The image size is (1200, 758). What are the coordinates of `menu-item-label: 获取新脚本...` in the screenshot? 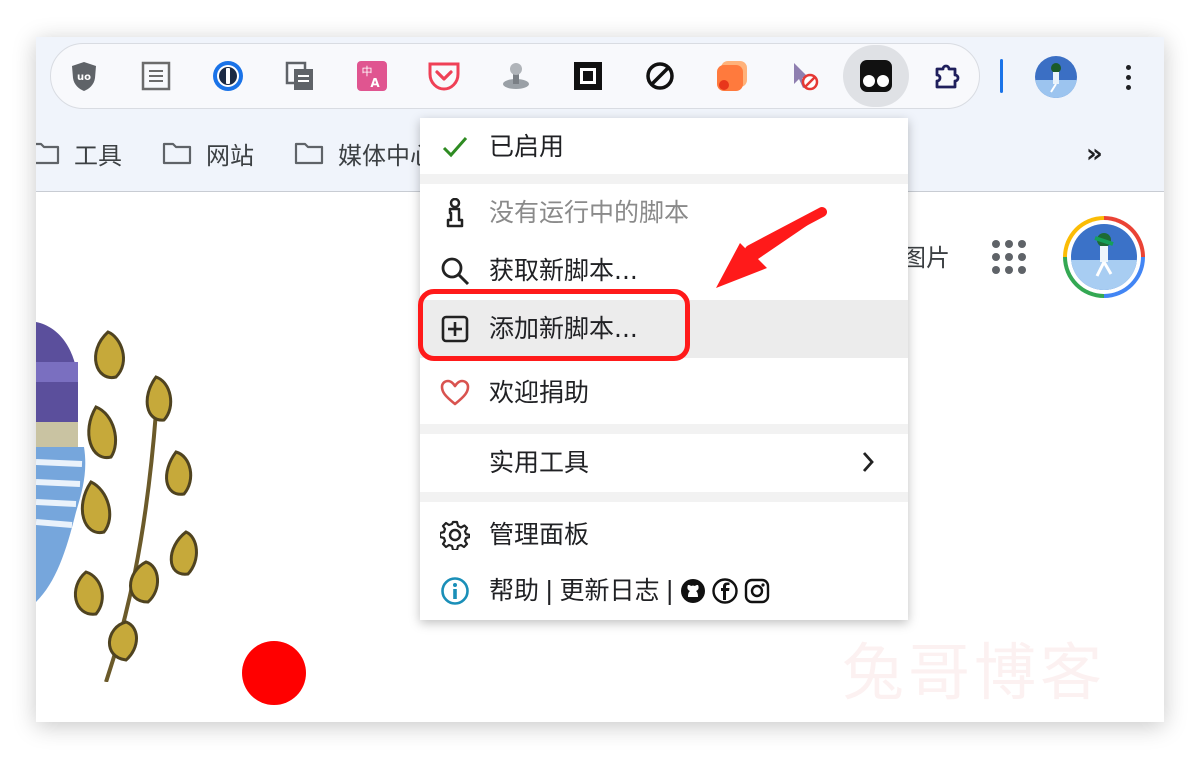 It's located at (563, 270).